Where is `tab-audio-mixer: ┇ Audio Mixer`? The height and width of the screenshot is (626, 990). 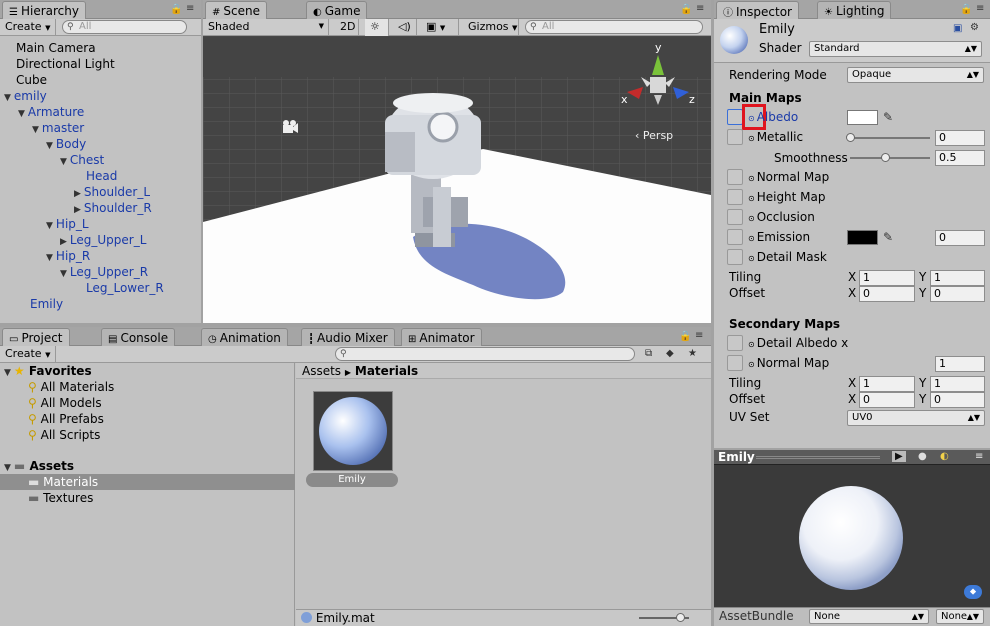 tab-audio-mixer: ┇ Audio Mixer is located at coordinates (348, 337).